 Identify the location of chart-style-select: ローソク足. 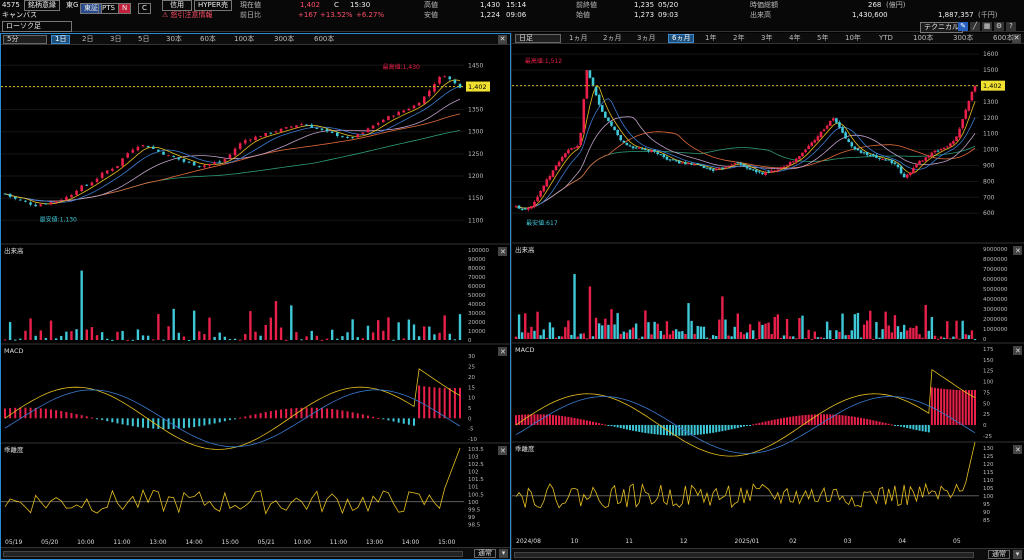
(37, 26).